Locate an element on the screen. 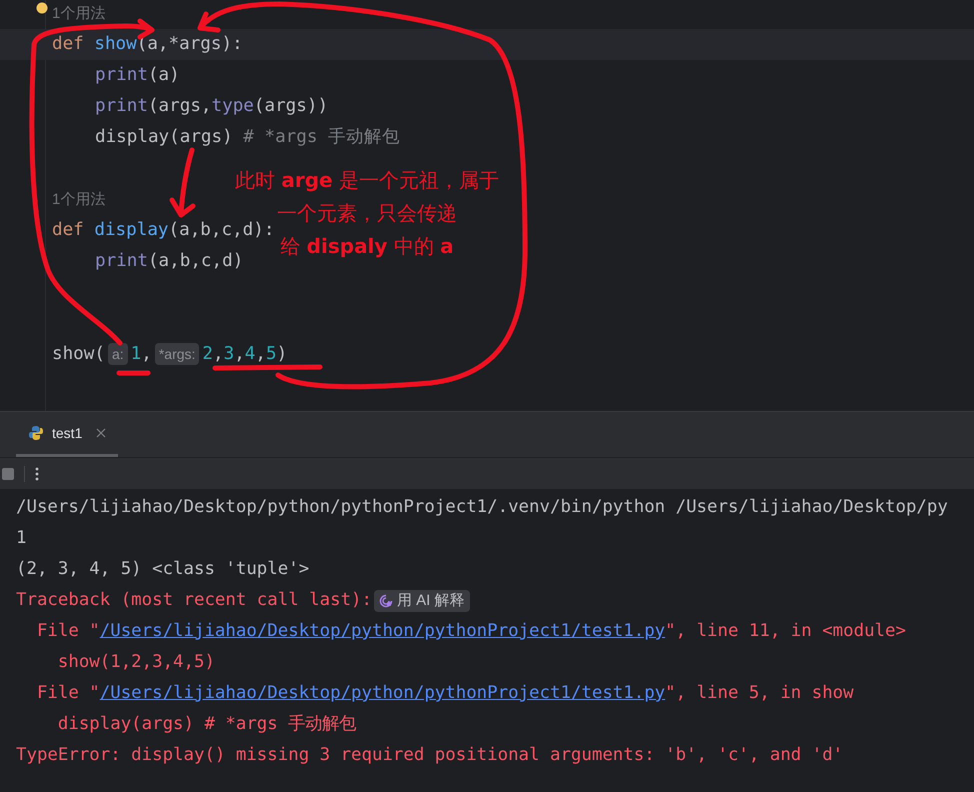 The height and width of the screenshot is (792, 974). number-literal: 4 is located at coordinates (250, 354).